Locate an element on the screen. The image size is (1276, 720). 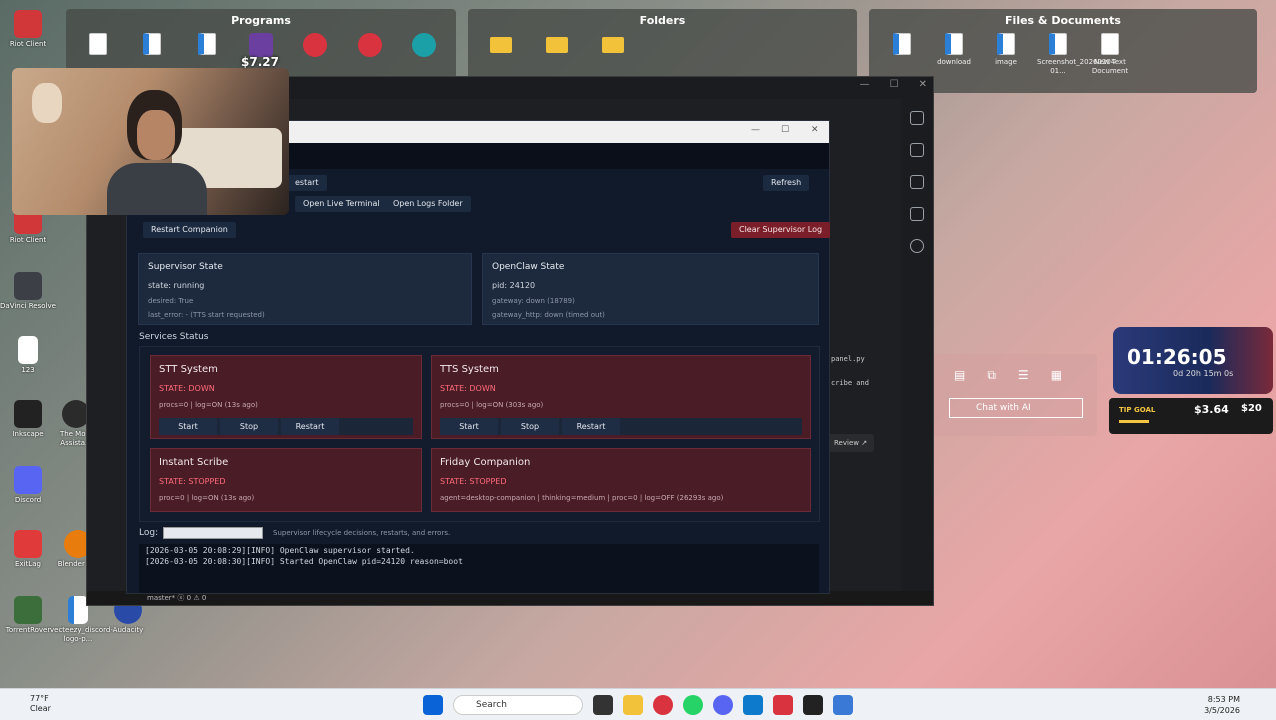
log-label: Log: is located at coordinates (149, 533).